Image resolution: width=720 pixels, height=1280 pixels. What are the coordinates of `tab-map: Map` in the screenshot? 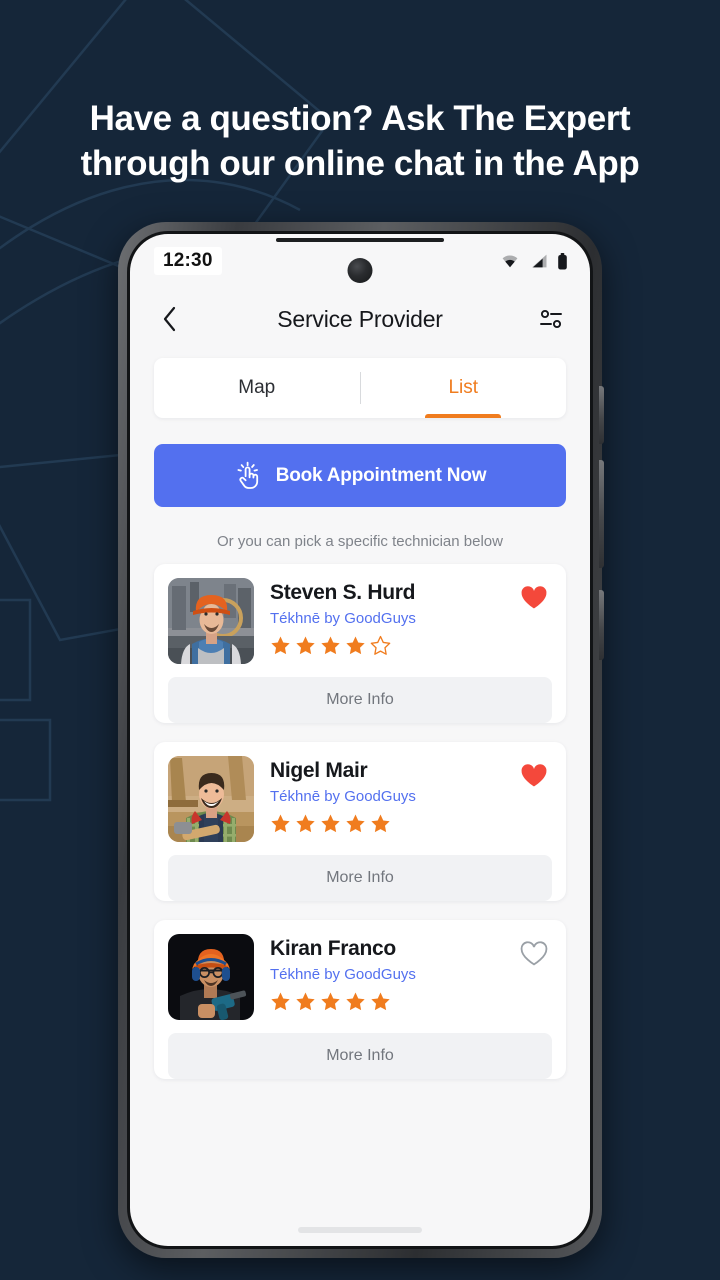 It's located at (257, 388).